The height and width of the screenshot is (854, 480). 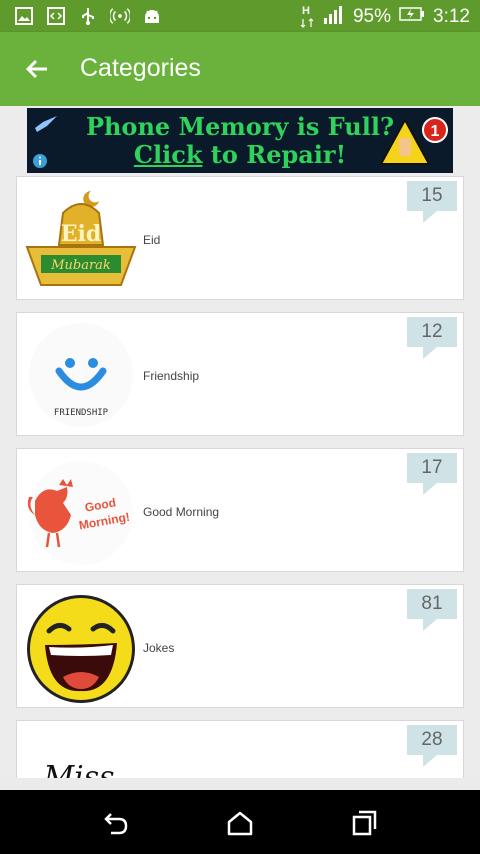 I want to click on recents-nav-button, so click(x=364, y=823).